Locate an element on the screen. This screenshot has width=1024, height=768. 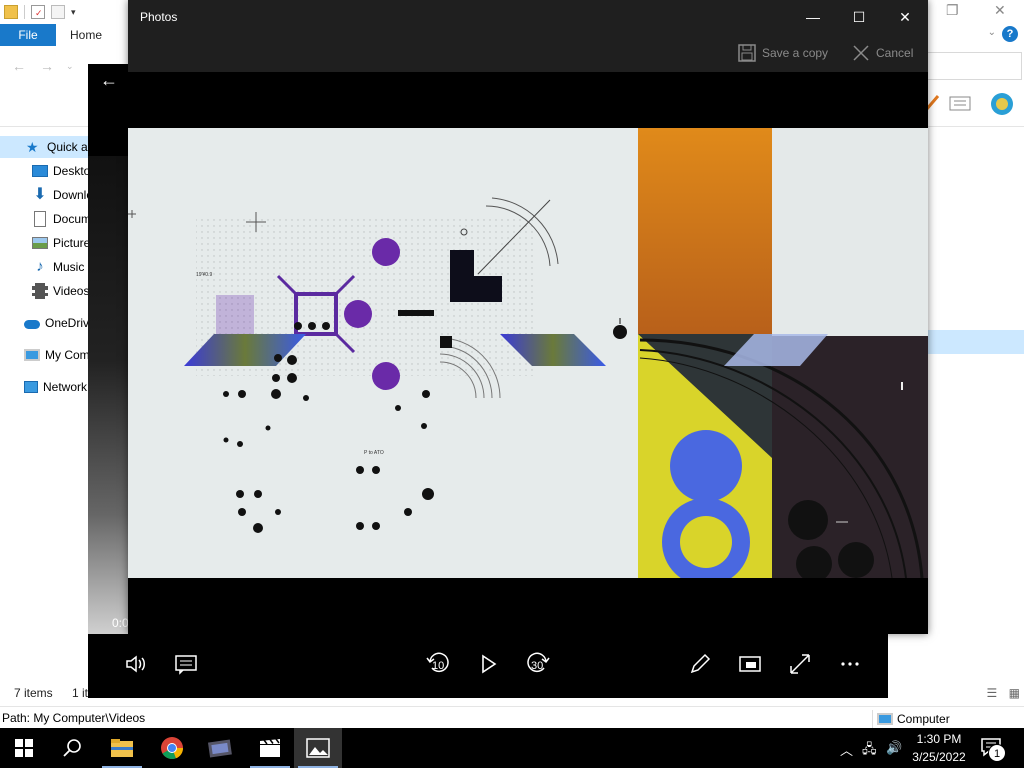
skip-back-button: 10 is located at coordinates (438, 664).